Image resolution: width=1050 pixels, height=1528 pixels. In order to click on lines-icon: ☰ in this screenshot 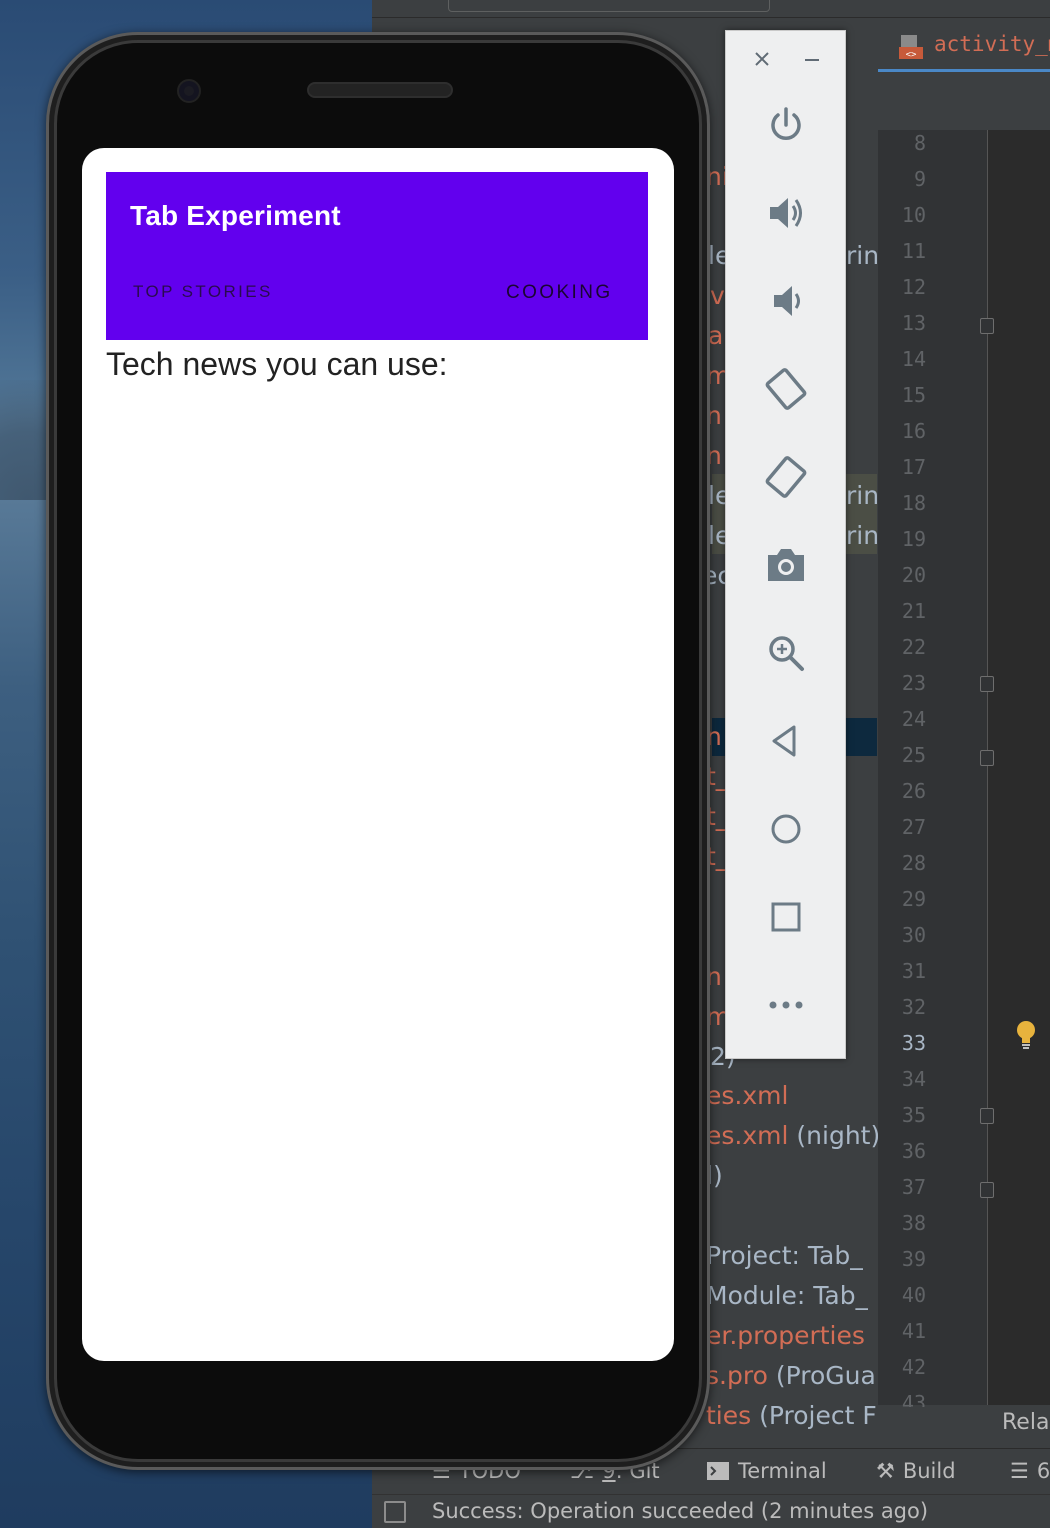, I will do `click(1019, 1471)`.